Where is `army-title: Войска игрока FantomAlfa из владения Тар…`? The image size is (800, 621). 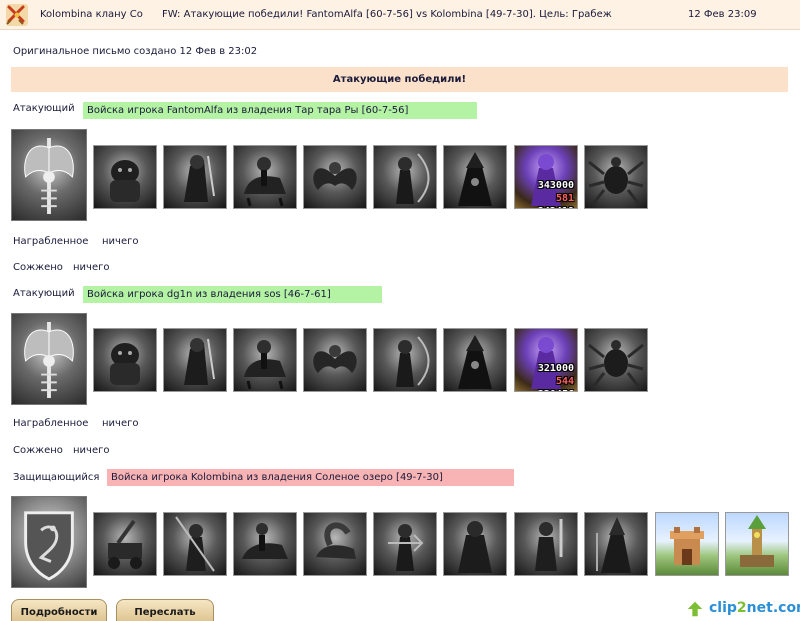
army-title: Войска игрока FantomAlfa из владения Тар… is located at coordinates (280, 110).